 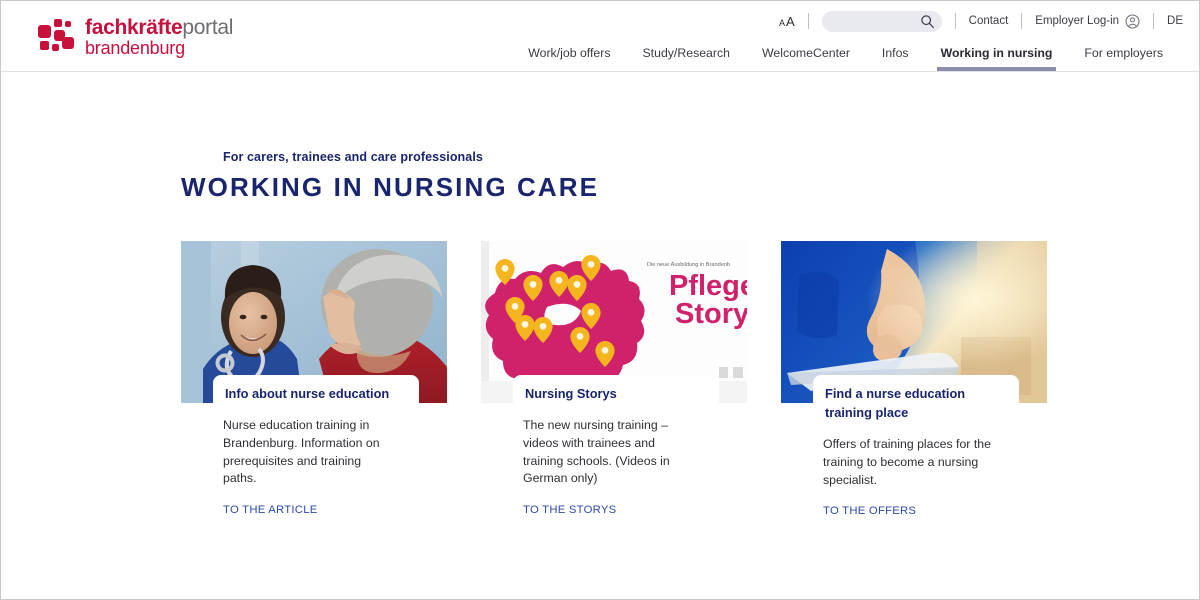 What do you see at coordinates (390, 187) in the screenshot?
I see `page-title: WORKING IN NURSING CARE` at bounding box center [390, 187].